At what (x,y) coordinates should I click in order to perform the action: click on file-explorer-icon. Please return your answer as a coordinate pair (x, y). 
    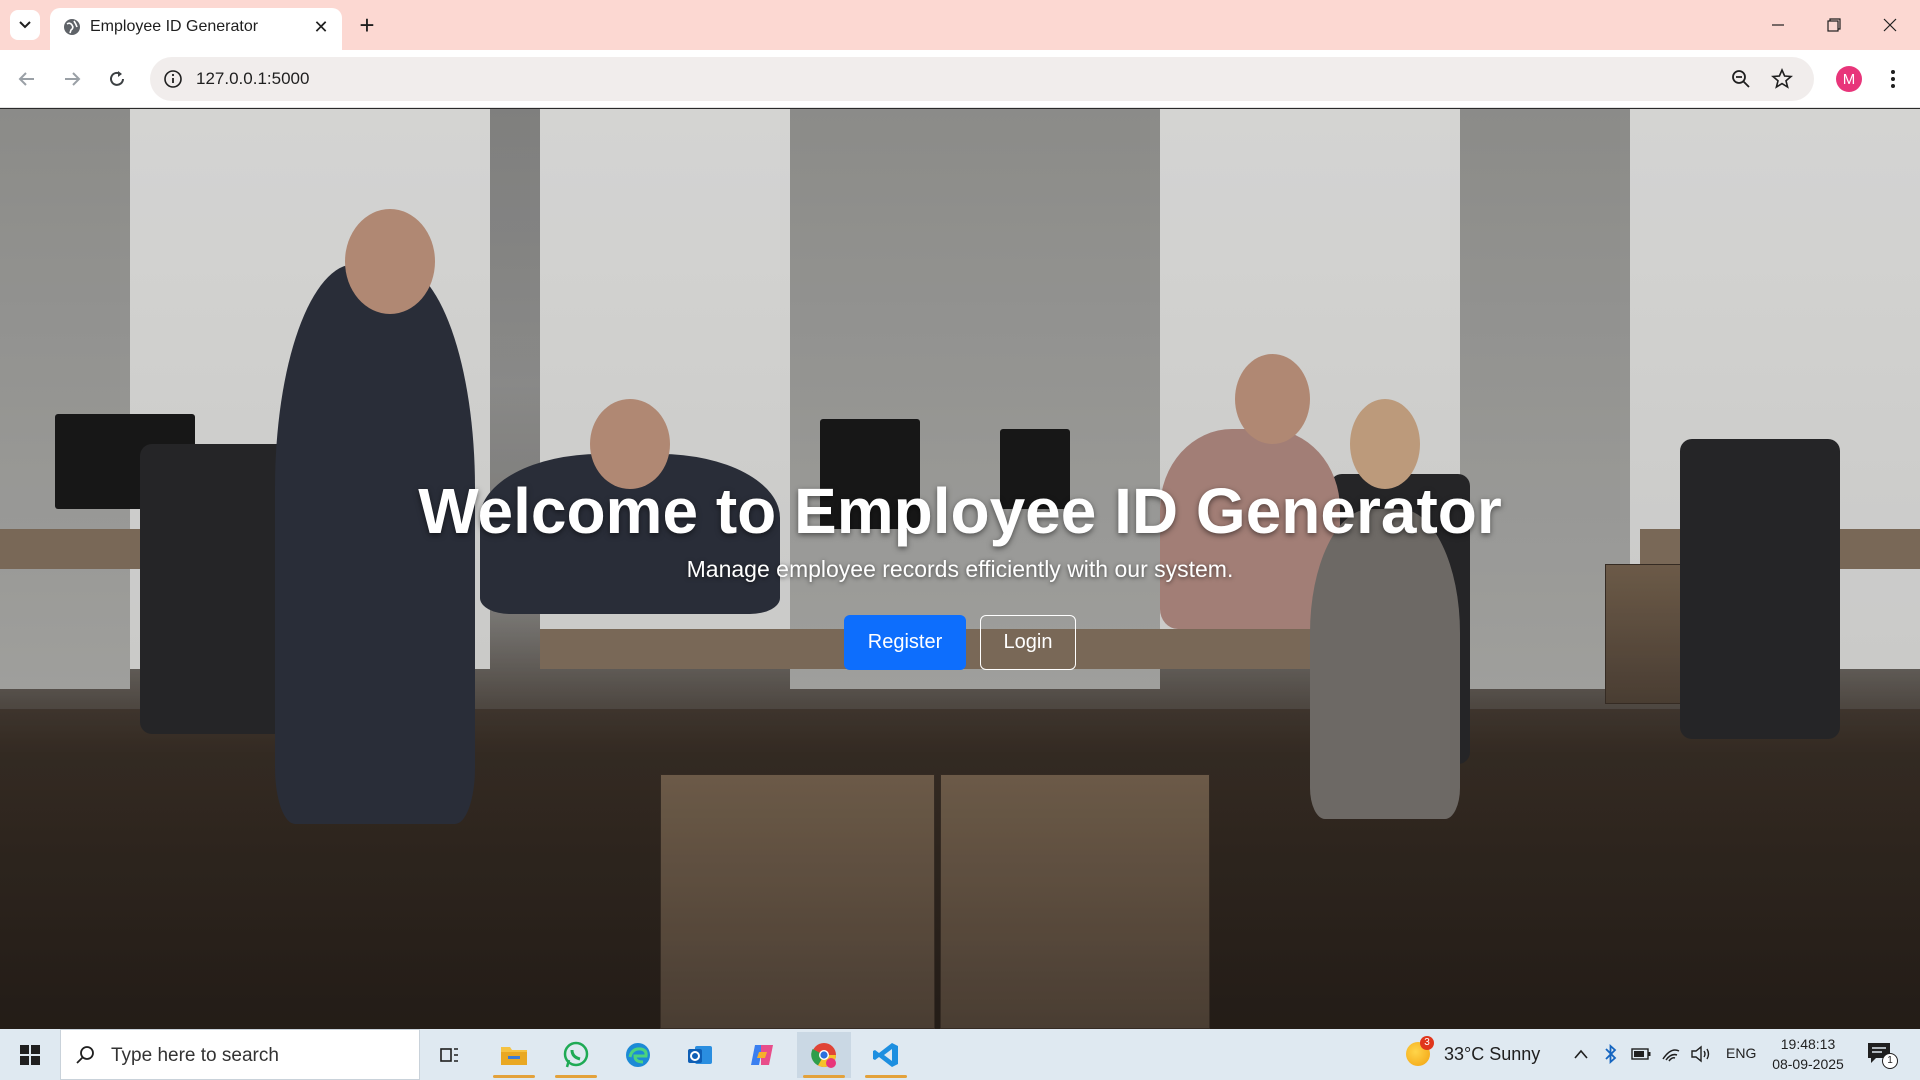
    Looking at the image, I should click on (514, 1056).